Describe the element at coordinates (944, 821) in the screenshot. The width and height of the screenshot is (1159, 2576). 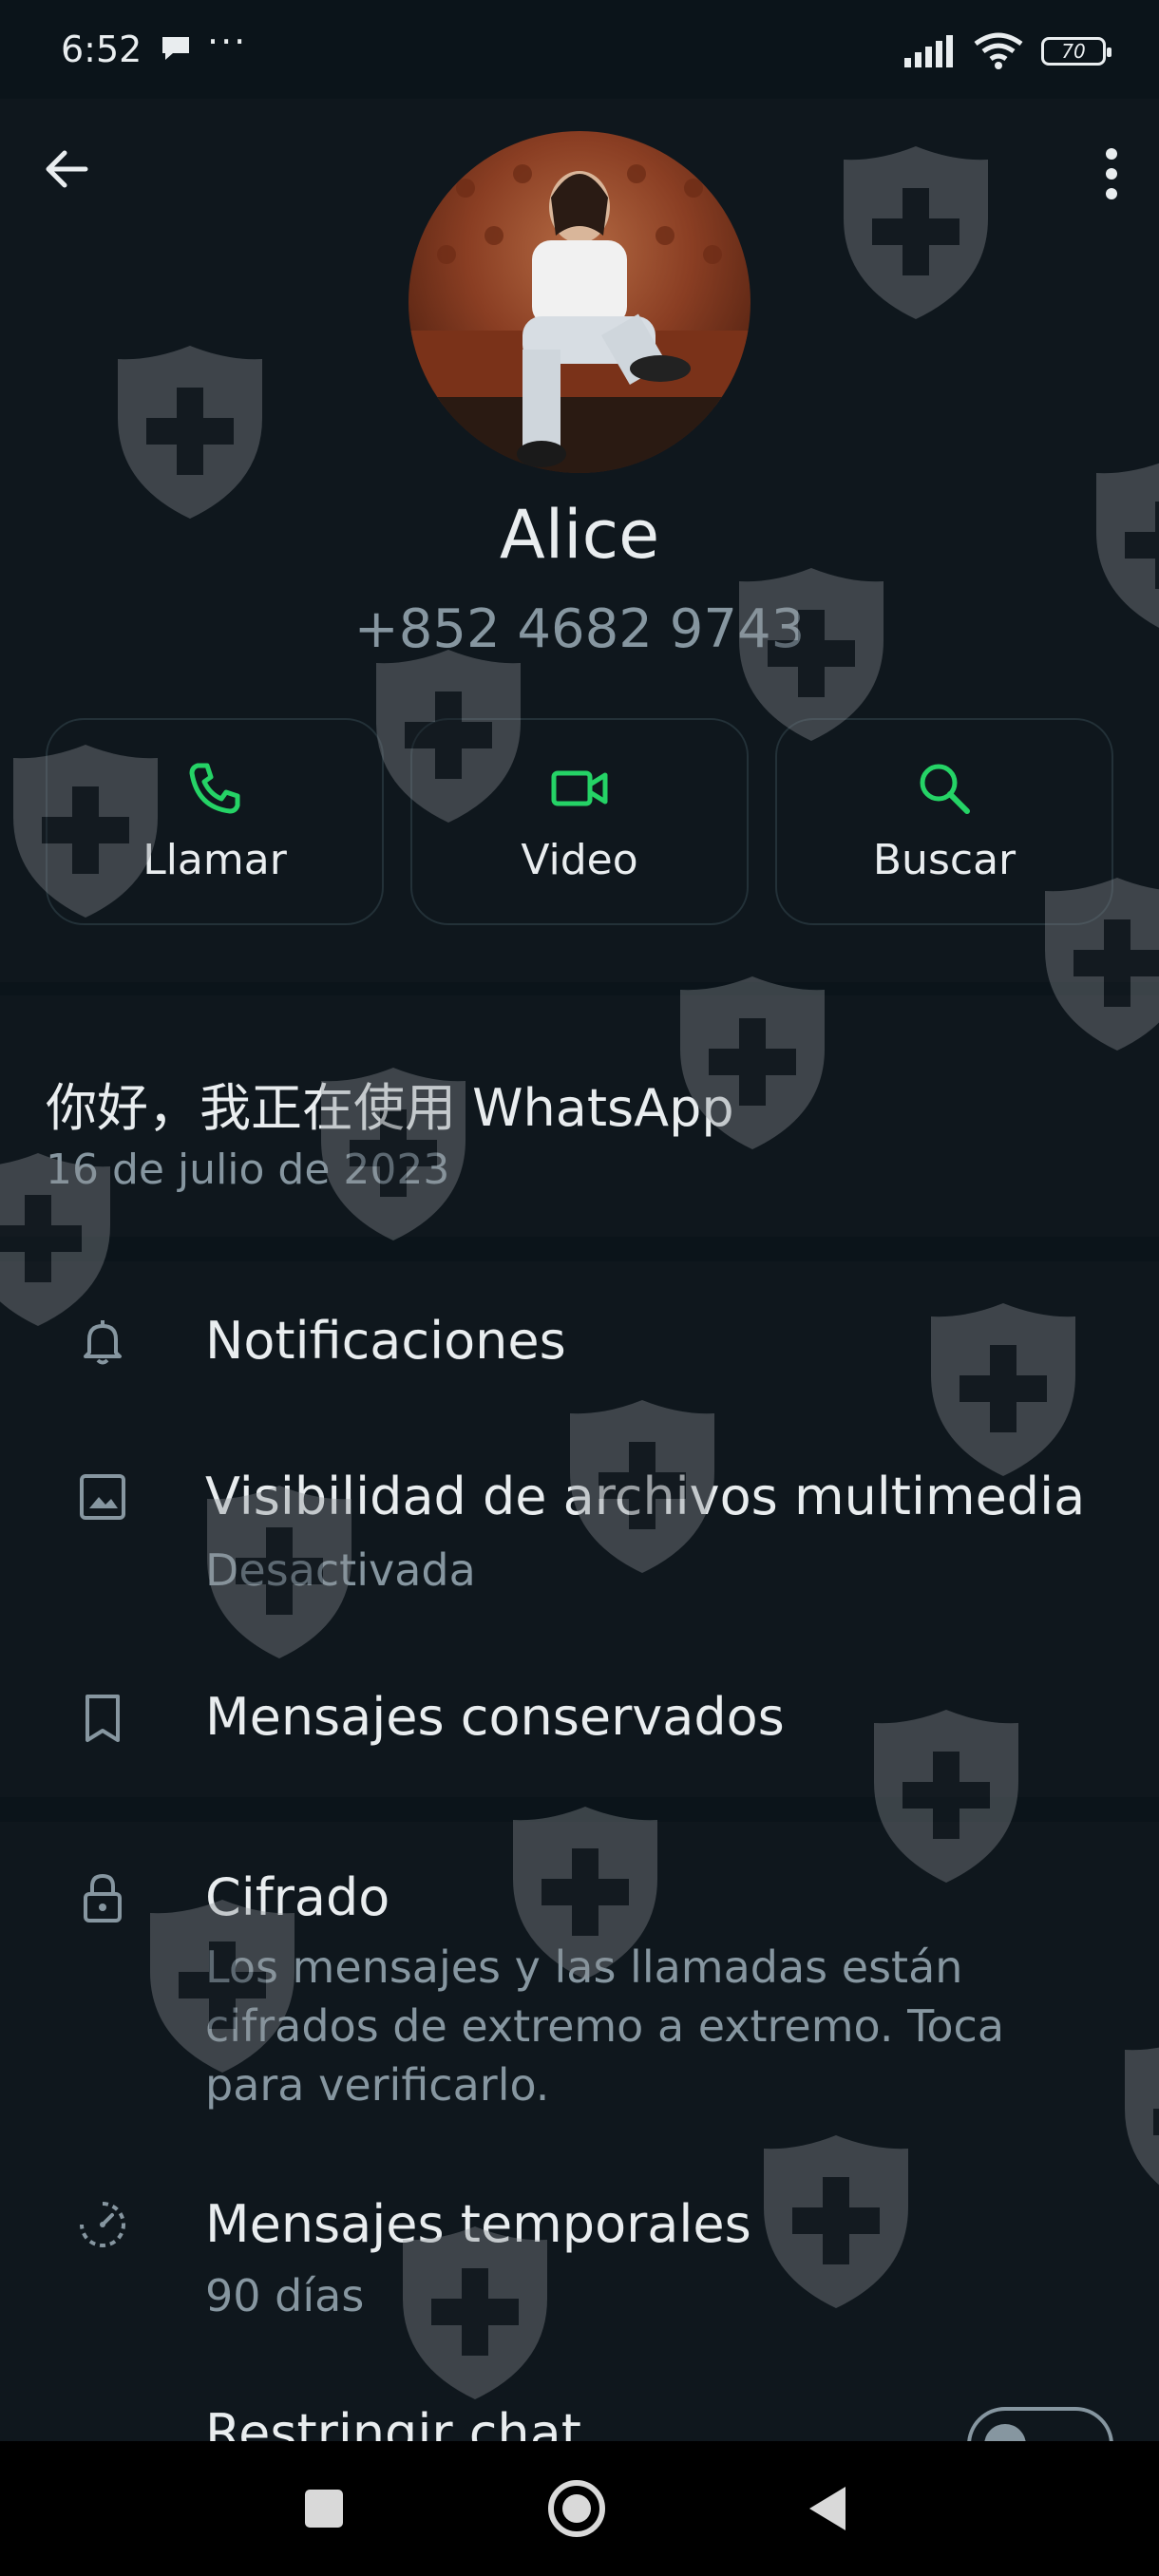
I see `search-button: Buscar` at that location.